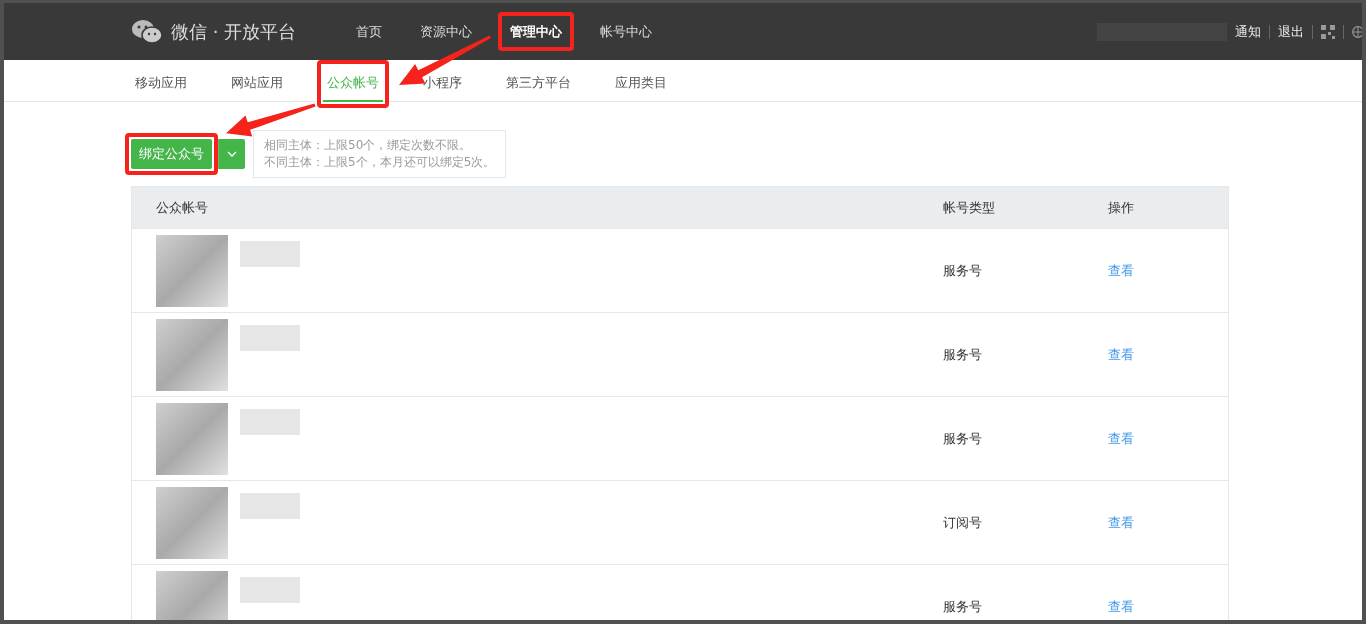 The width and height of the screenshot is (1366, 624). Describe the element at coordinates (147, 31) in the screenshot. I see `chat-bubbles-icon` at that location.